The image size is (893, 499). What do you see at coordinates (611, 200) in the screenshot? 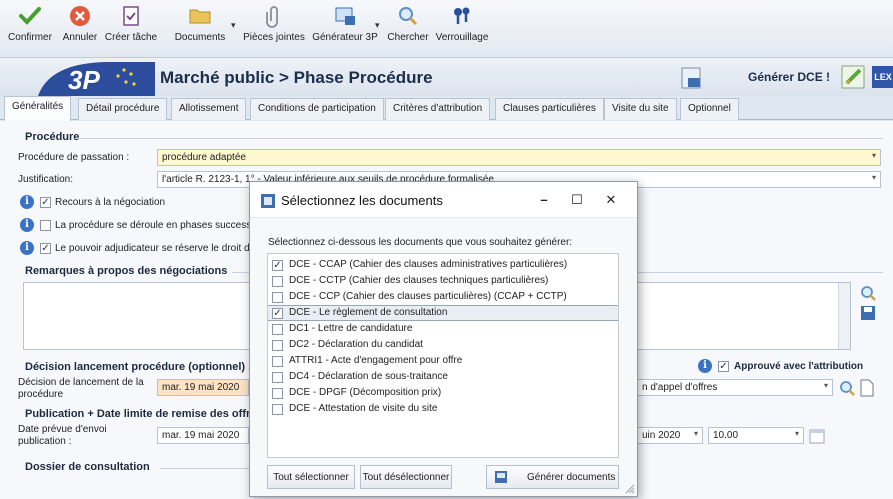
I see `close-icon: ✕` at bounding box center [611, 200].